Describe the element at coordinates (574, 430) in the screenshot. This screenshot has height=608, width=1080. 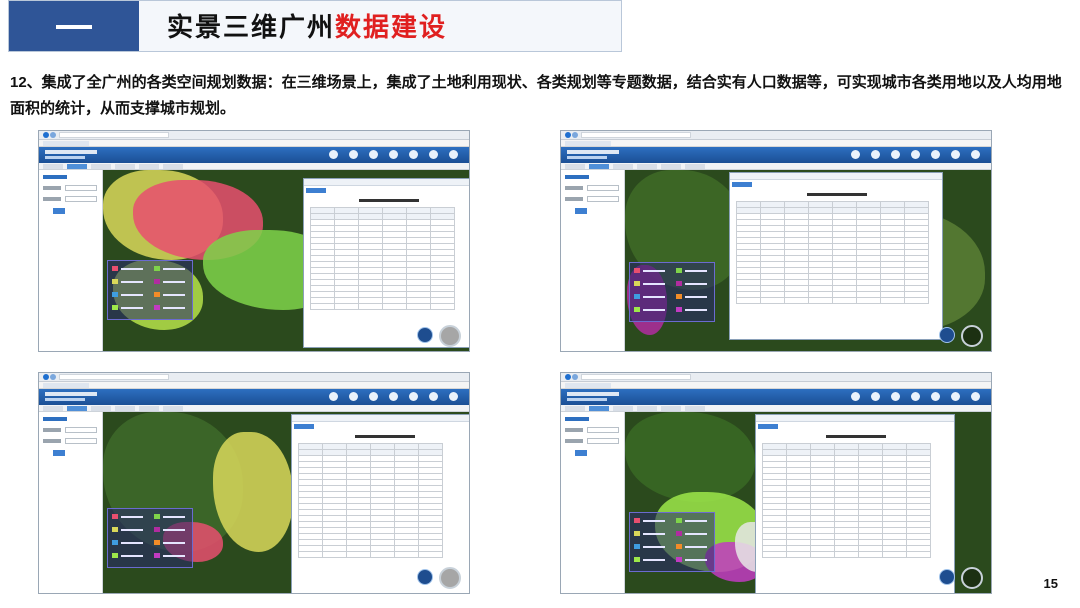
I see `field-label` at that location.